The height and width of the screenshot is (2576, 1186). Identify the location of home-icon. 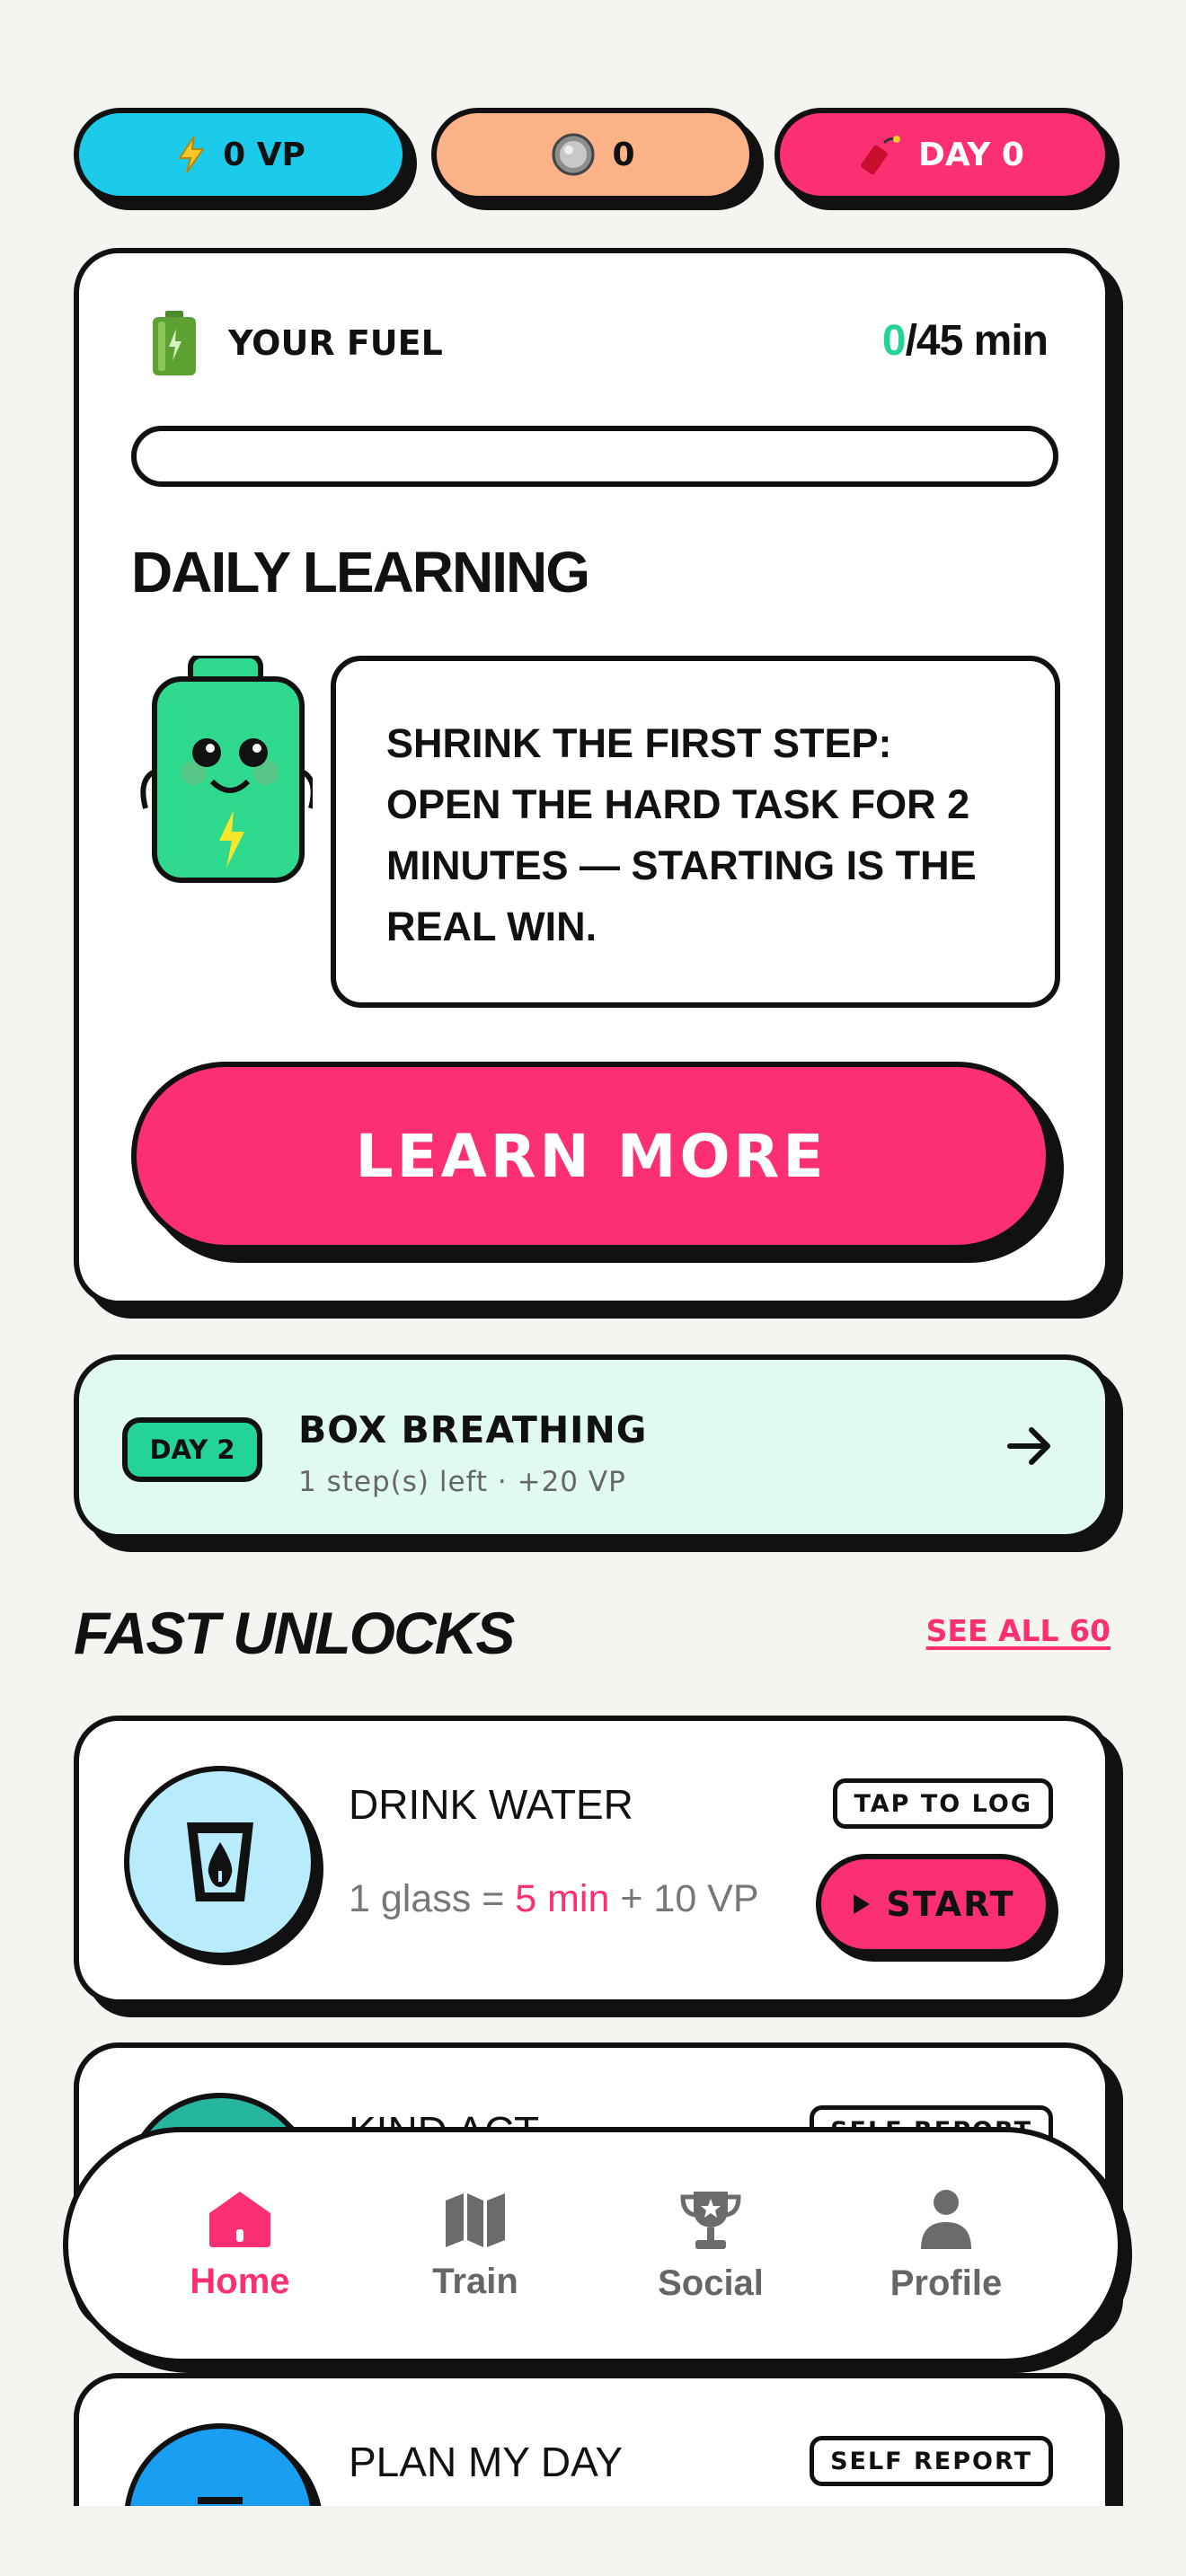
(239, 2219).